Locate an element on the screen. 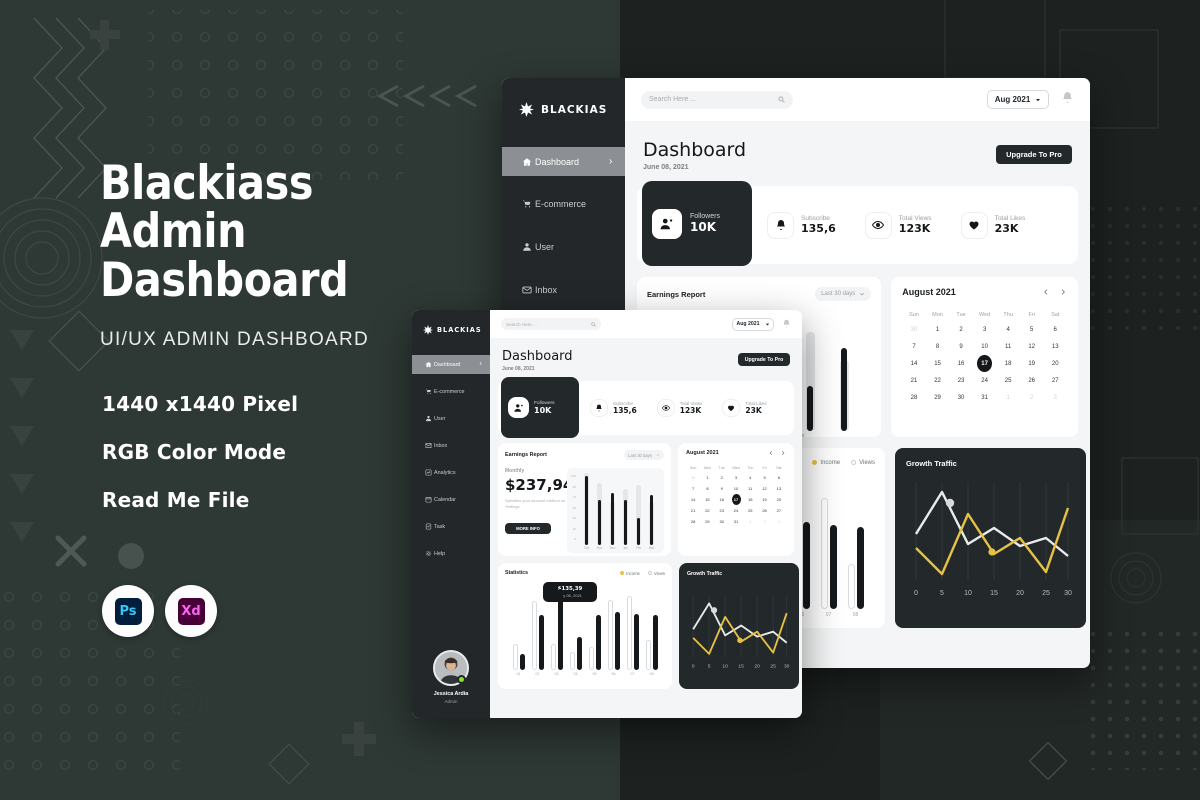 This screenshot has height=800, width=1200. calendar-day: 21 is located at coordinates (914, 380).